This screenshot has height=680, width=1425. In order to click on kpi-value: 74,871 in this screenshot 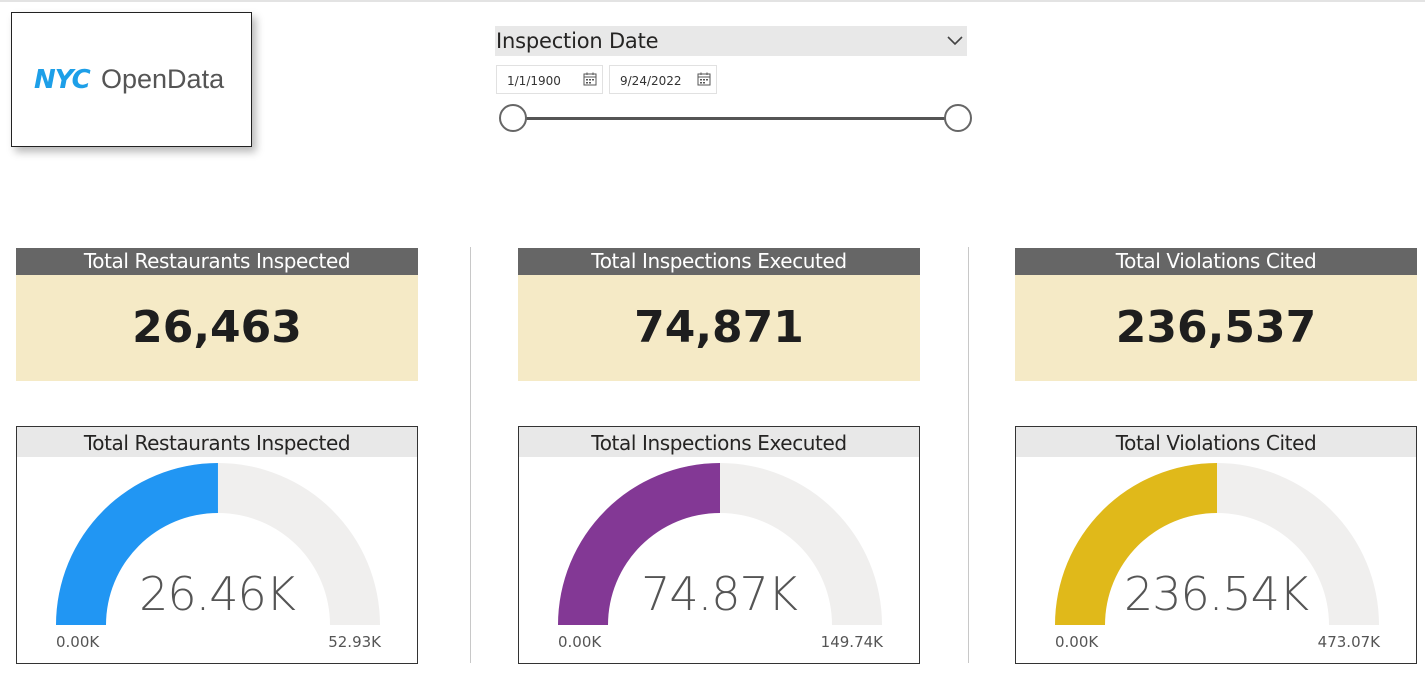, I will do `click(719, 328)`.